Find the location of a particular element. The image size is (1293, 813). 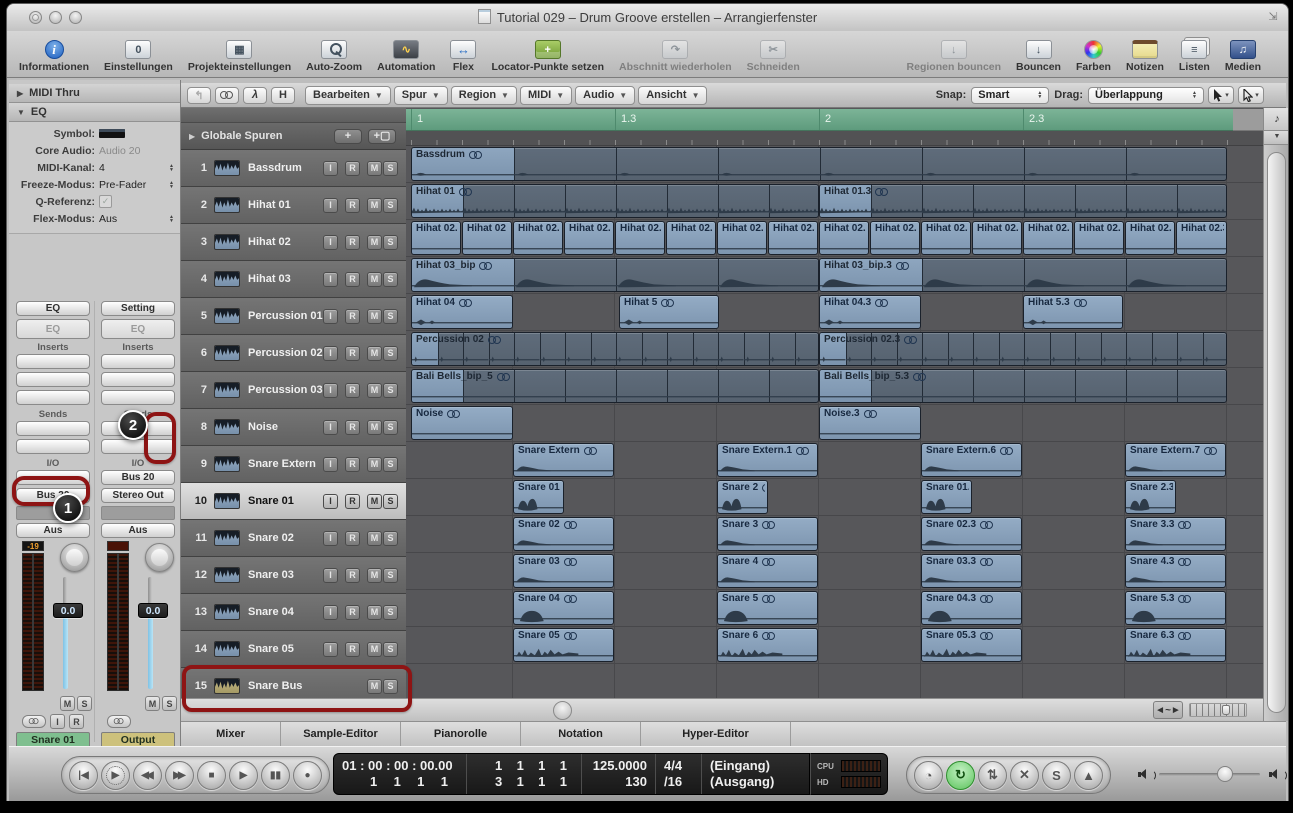

region: Percussion 02.3 is located at coordinates (1023, 349).